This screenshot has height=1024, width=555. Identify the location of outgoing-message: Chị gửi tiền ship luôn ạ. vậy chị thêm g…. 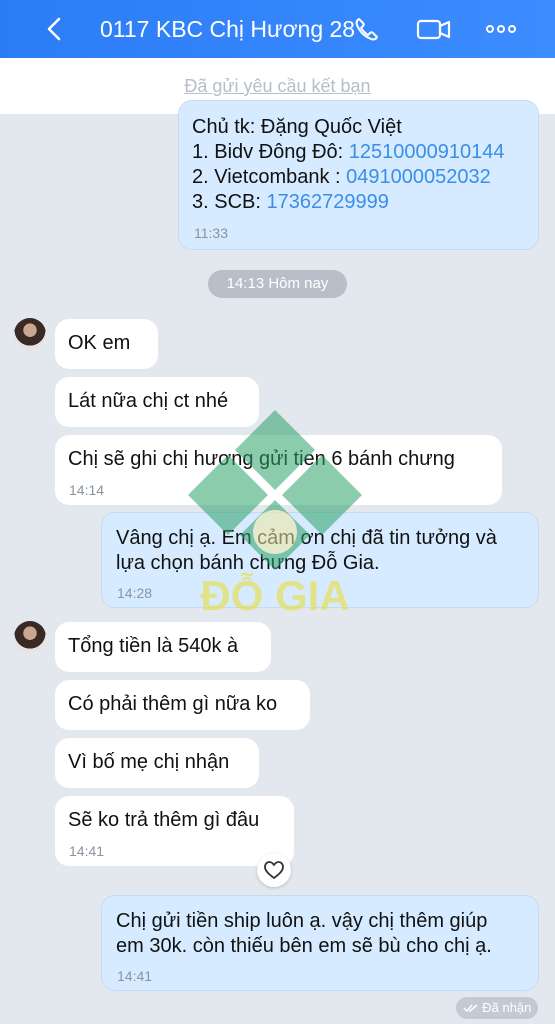
(320, 943).